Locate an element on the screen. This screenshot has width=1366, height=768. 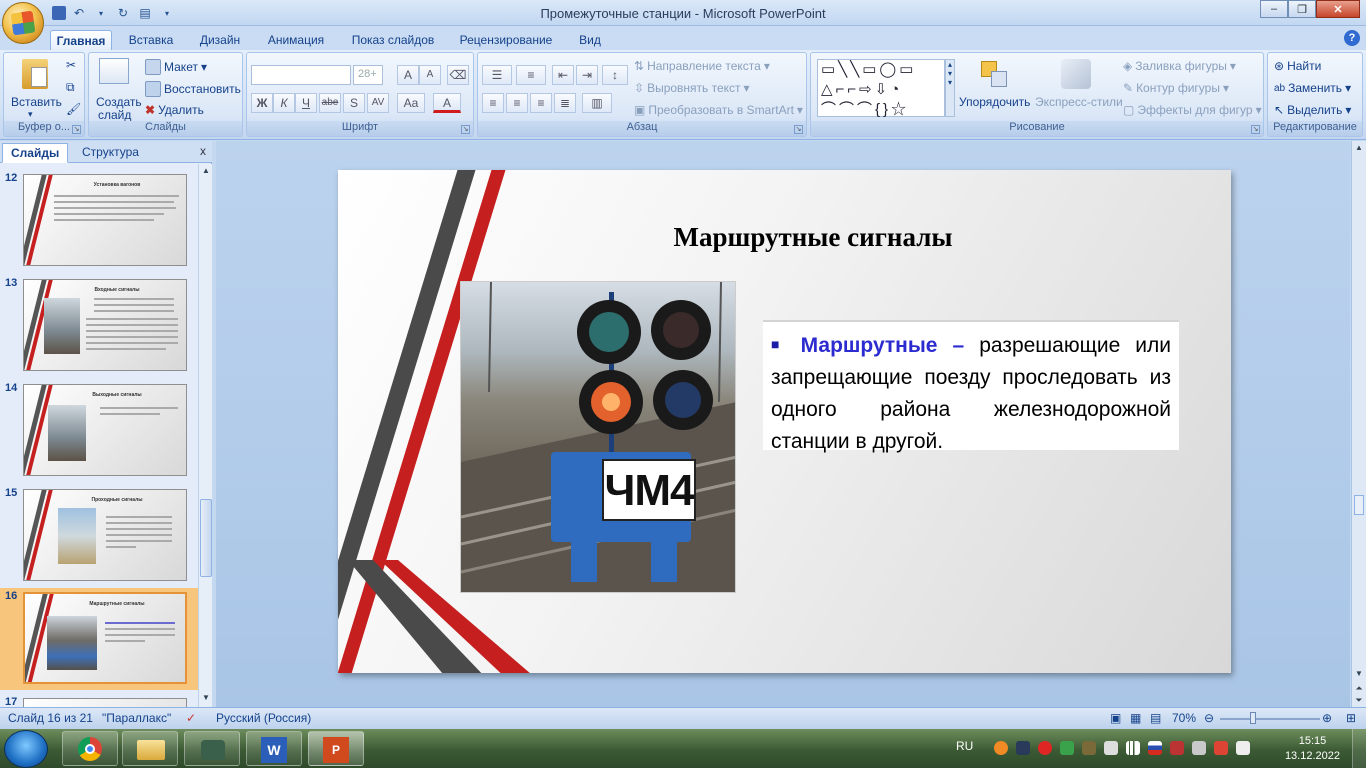
shape-fill-button: ◈ Заливка фигуры ▾ is located at coordinates (1179, 66).